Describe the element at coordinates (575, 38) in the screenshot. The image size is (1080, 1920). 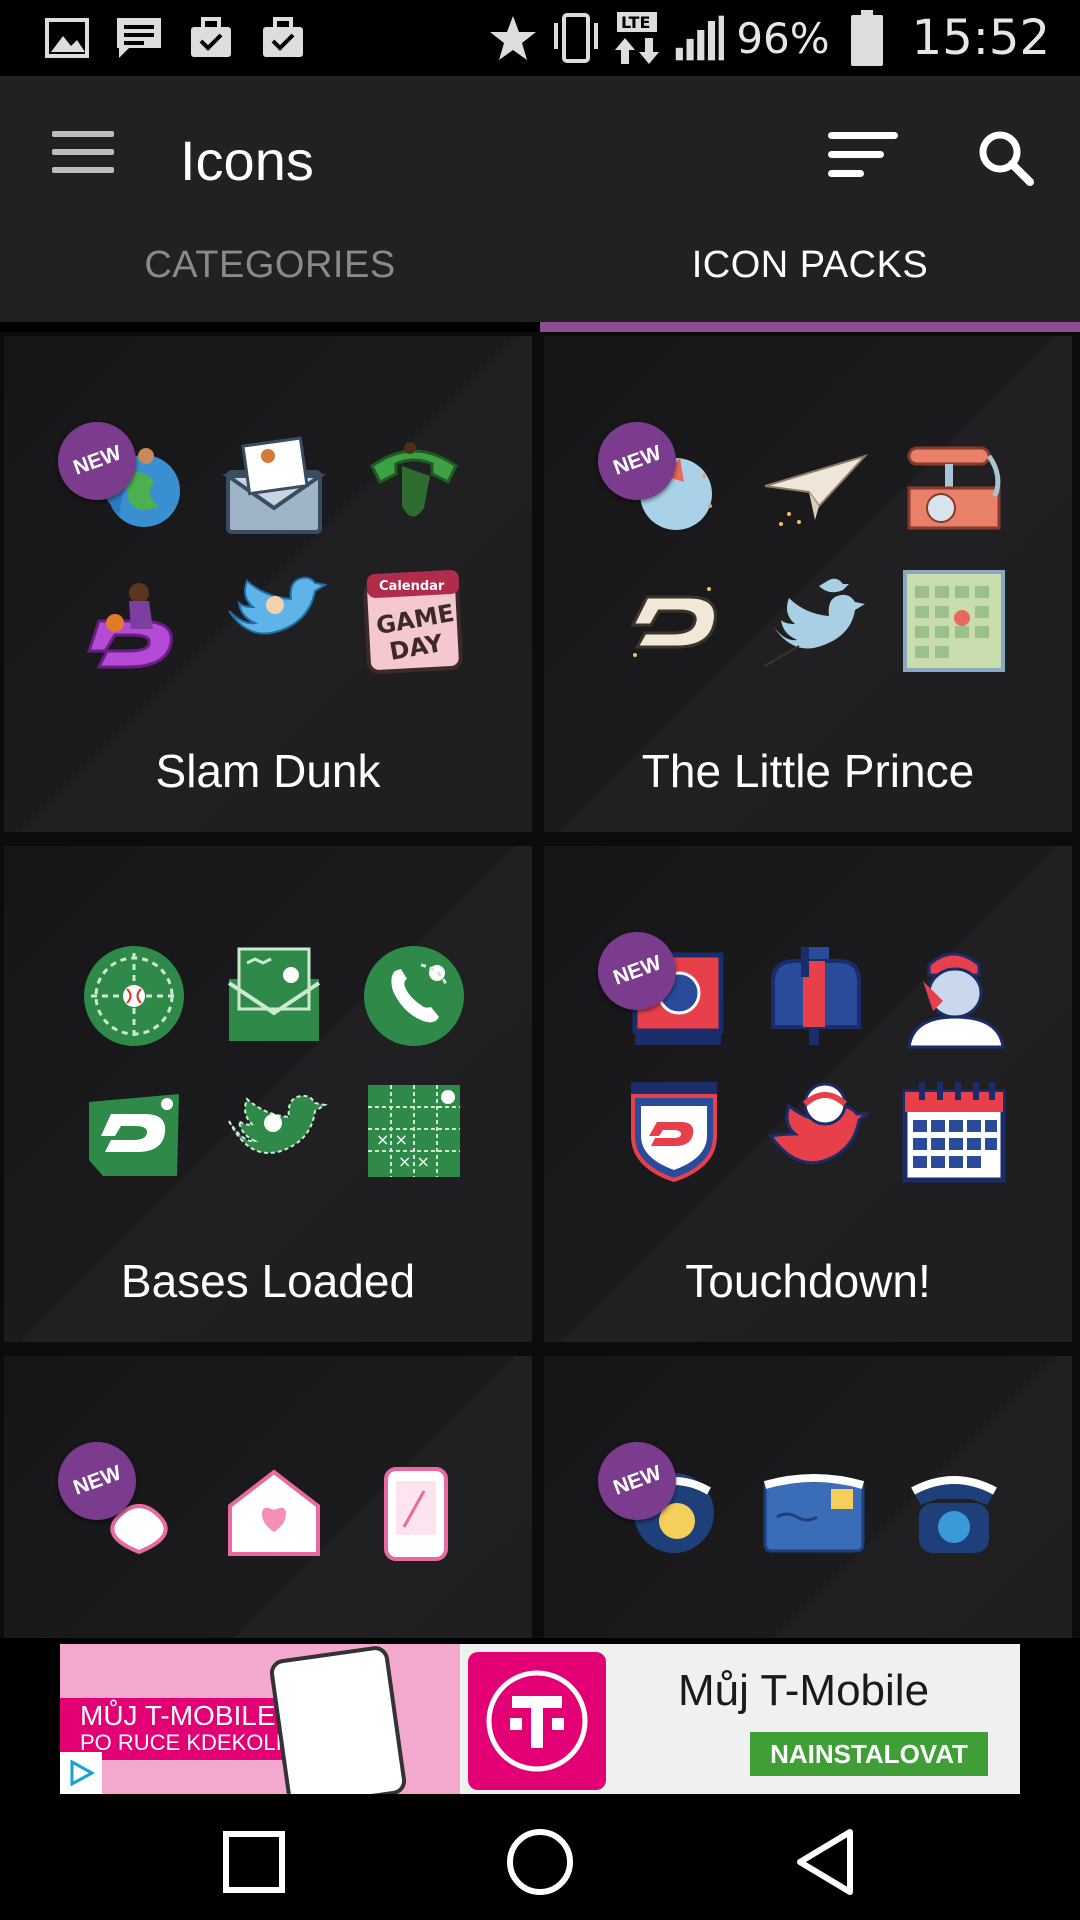
I see `vibrate-icon` at that location.